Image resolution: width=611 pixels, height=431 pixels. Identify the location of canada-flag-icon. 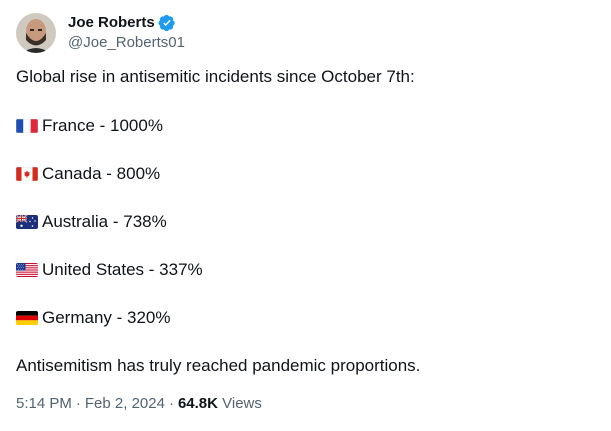
(27, 174).